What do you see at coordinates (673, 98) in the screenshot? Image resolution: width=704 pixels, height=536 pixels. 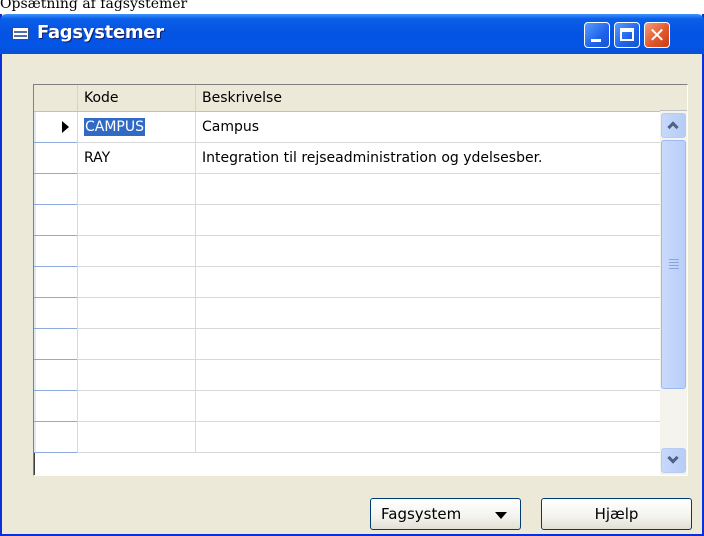 I see `scrollbar-header-corner` at bounding box center [673, 98].